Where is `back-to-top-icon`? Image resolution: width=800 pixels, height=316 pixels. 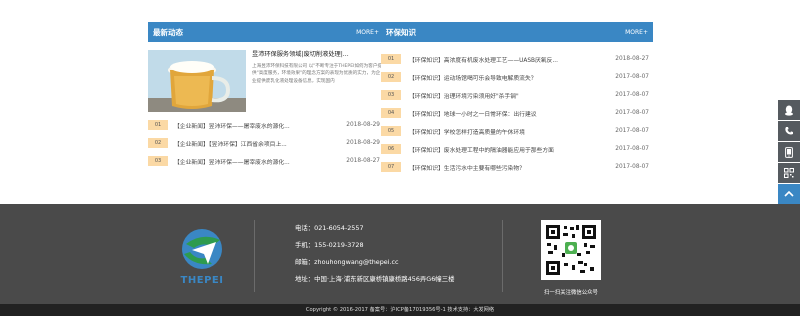
back-to-top-icon is located at coordinates (789, 193).